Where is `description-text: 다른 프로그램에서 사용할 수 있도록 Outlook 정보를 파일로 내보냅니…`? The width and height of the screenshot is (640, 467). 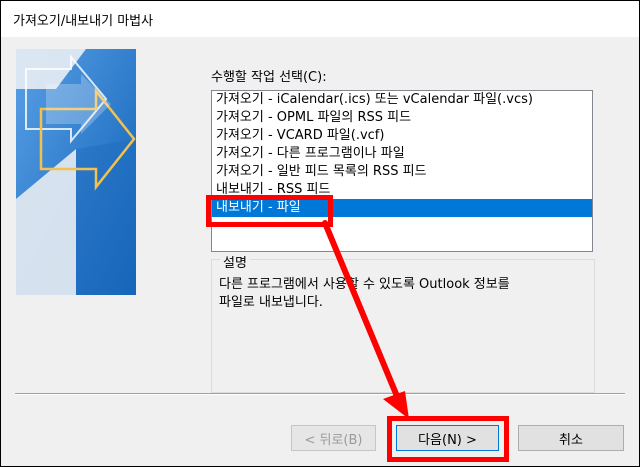 description-text: 다른 프로그램에서 사용할 수 있도록 Outlook 정보를 파일로 내보냅니… is located at coordinates (404, 294).